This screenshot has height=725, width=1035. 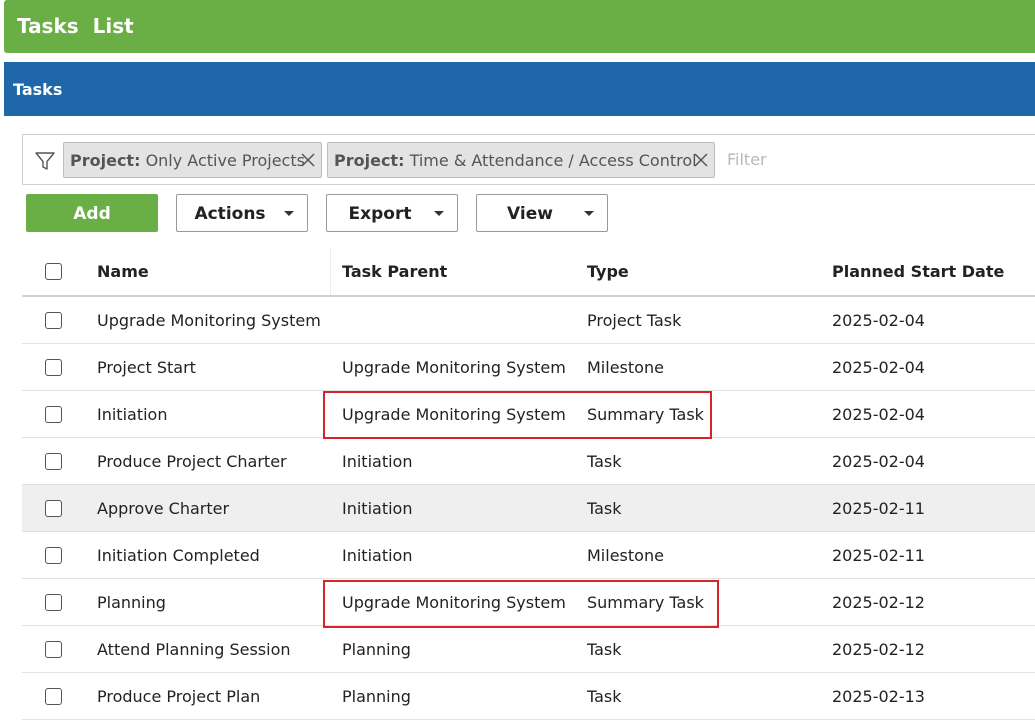 I want to click on page-title: Tasks List, so click(x=75, y=26).